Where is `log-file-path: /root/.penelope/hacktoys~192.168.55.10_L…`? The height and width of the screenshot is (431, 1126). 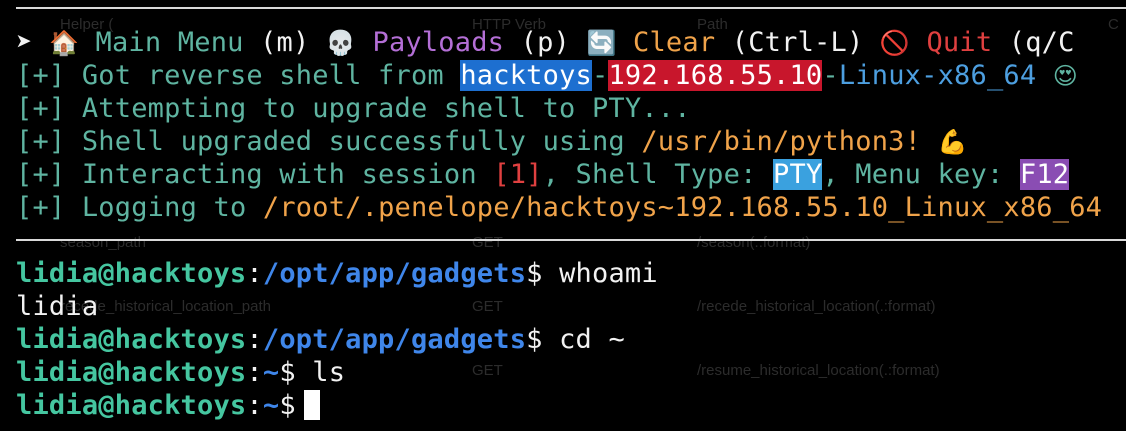 log-file-path: /root/.penelope/hacktoys~192.168.55.10_L… is located at coordinates (682, 207).